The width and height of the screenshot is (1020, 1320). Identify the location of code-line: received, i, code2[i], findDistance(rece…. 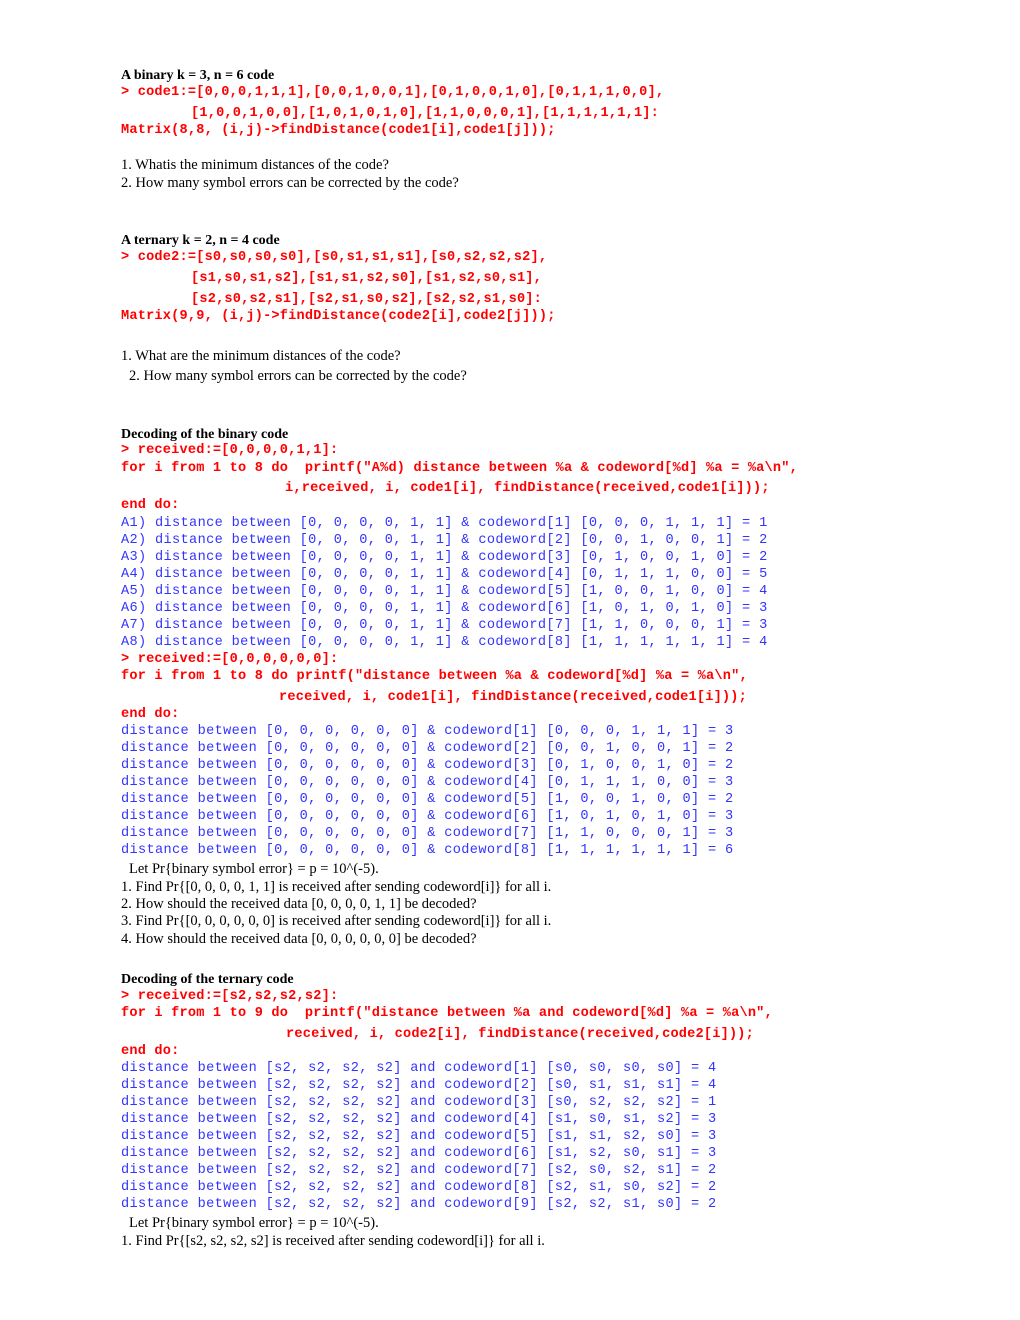
(520, 1034).